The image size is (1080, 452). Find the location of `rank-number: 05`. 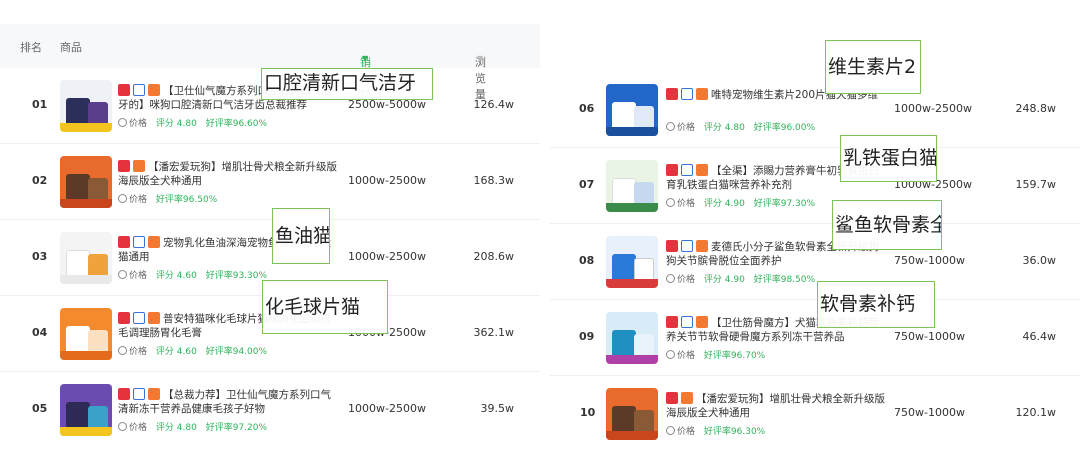

rank-number: 05 is located at coordinates (40, 408).